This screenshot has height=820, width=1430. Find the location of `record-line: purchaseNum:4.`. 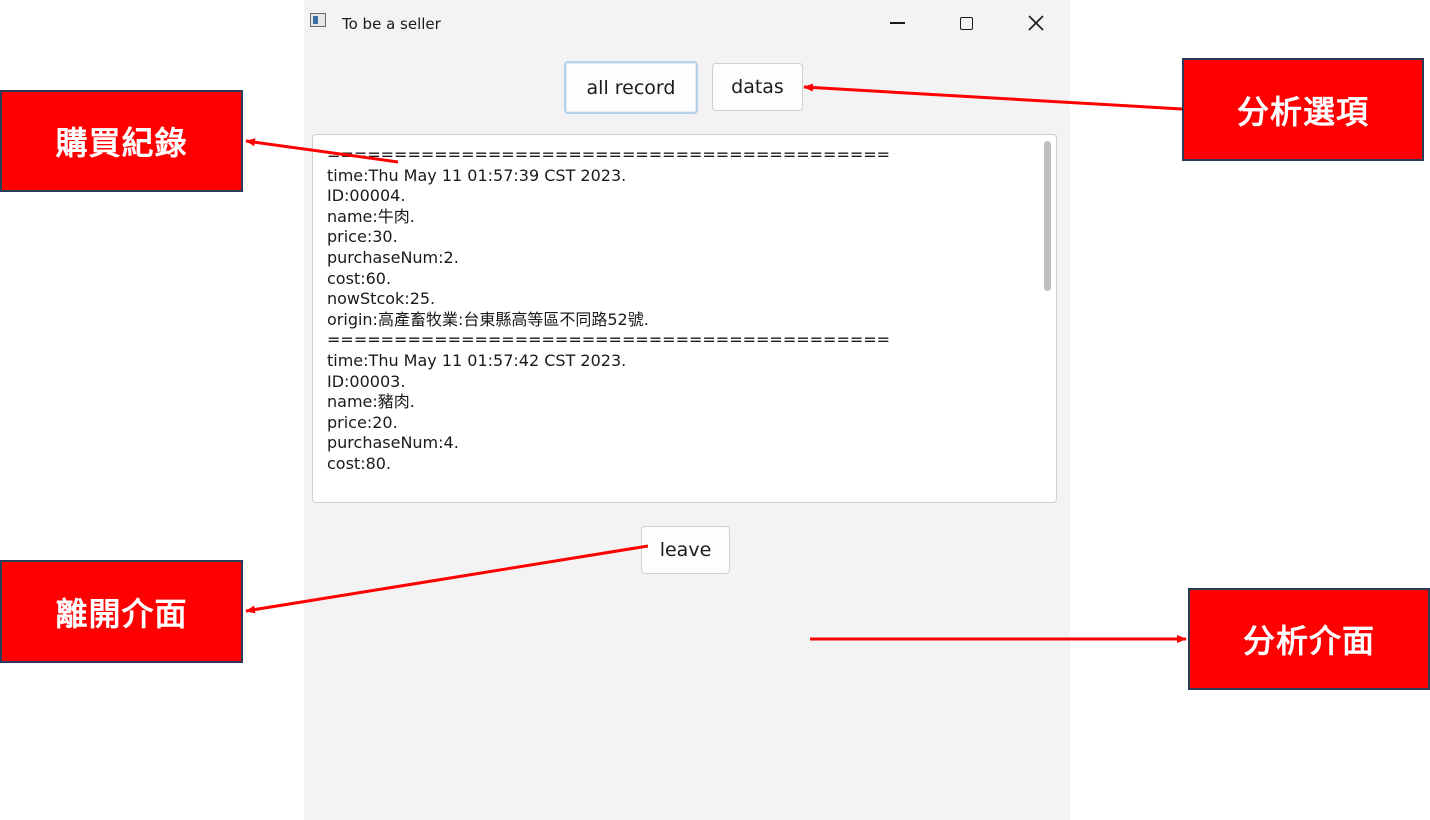

record-line: purchaseNum:4. is located at coordinates (393, 443).